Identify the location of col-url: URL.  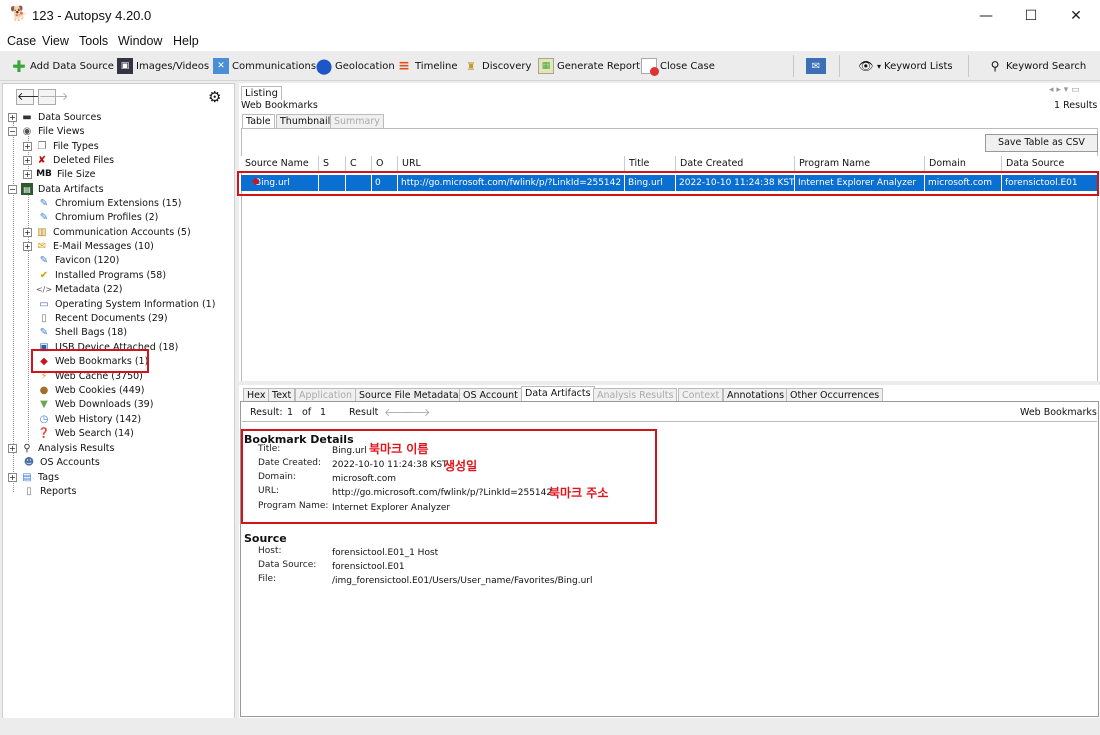
(511, 164).